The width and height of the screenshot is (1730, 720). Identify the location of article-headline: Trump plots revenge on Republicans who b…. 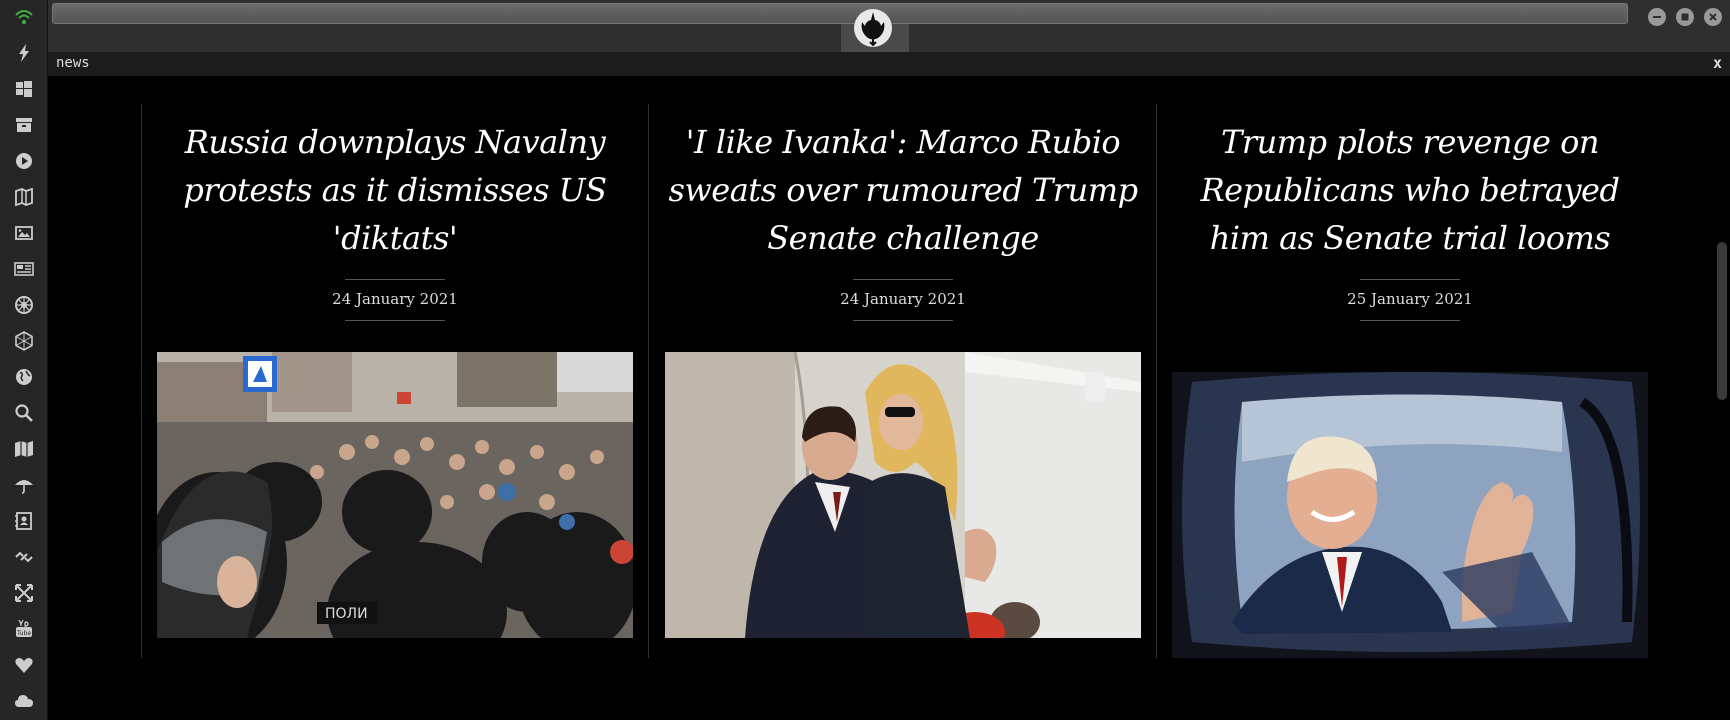
(1410, 190).